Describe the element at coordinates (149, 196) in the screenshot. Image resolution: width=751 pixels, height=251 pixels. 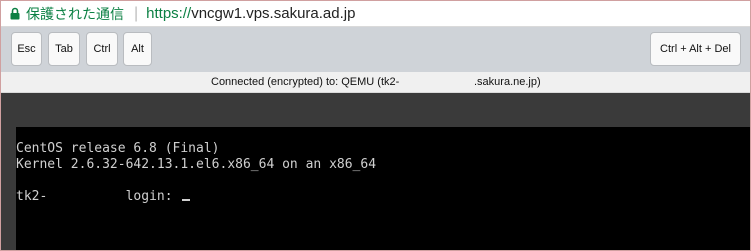
I see `console-login-prompt: login:` at that location.